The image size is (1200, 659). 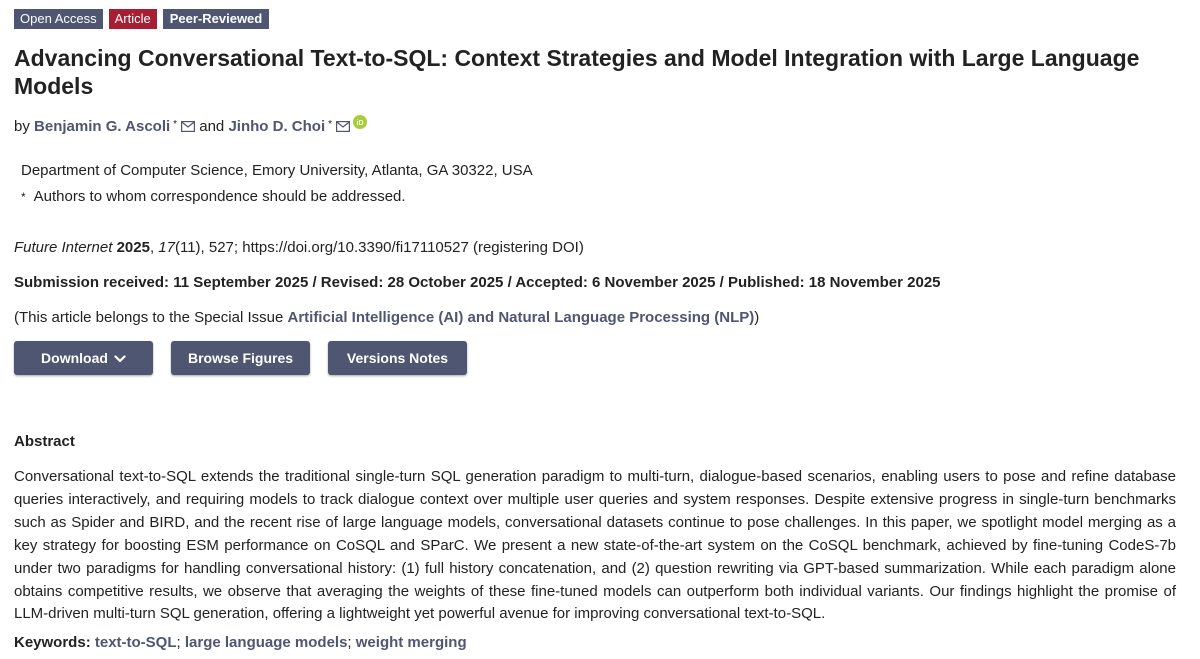 I want to click on article-type-badge: Article, so click(x=132, y=19).